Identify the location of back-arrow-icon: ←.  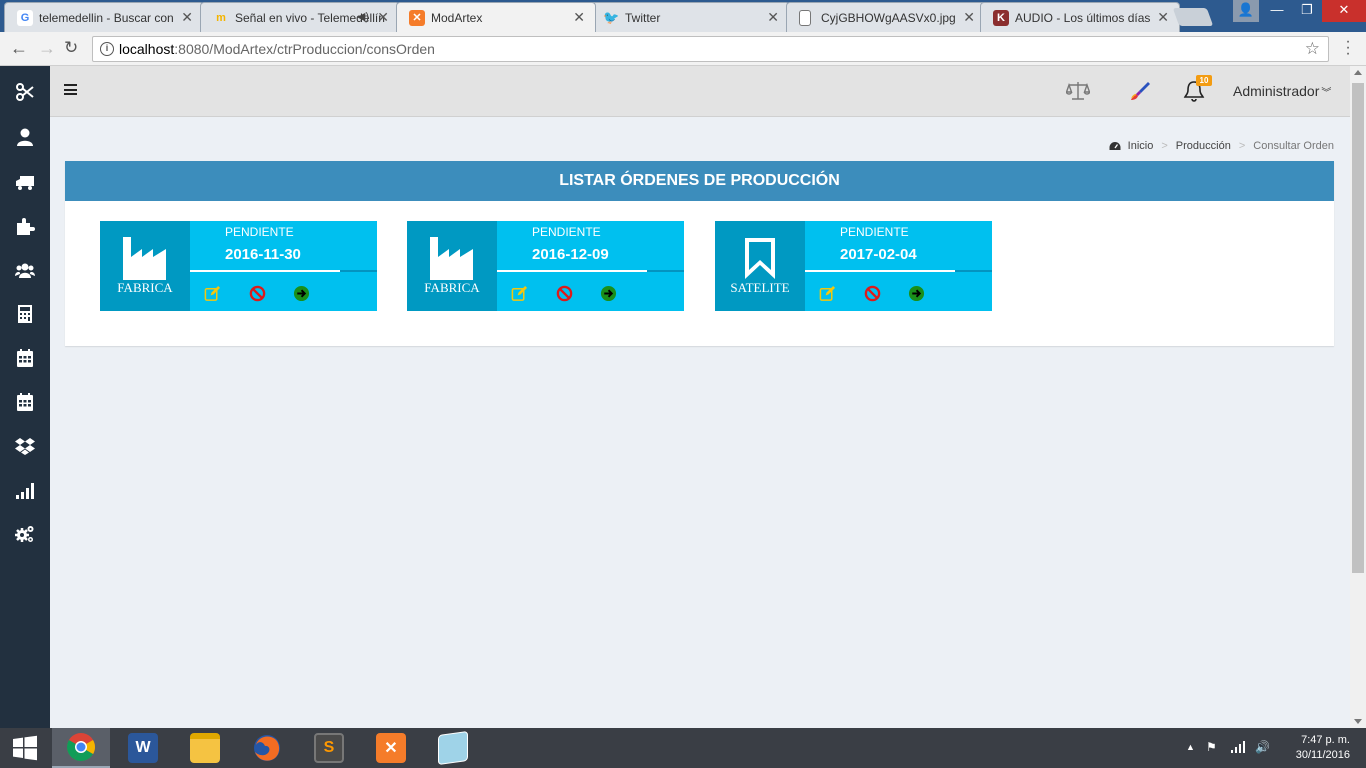
(19, 48).